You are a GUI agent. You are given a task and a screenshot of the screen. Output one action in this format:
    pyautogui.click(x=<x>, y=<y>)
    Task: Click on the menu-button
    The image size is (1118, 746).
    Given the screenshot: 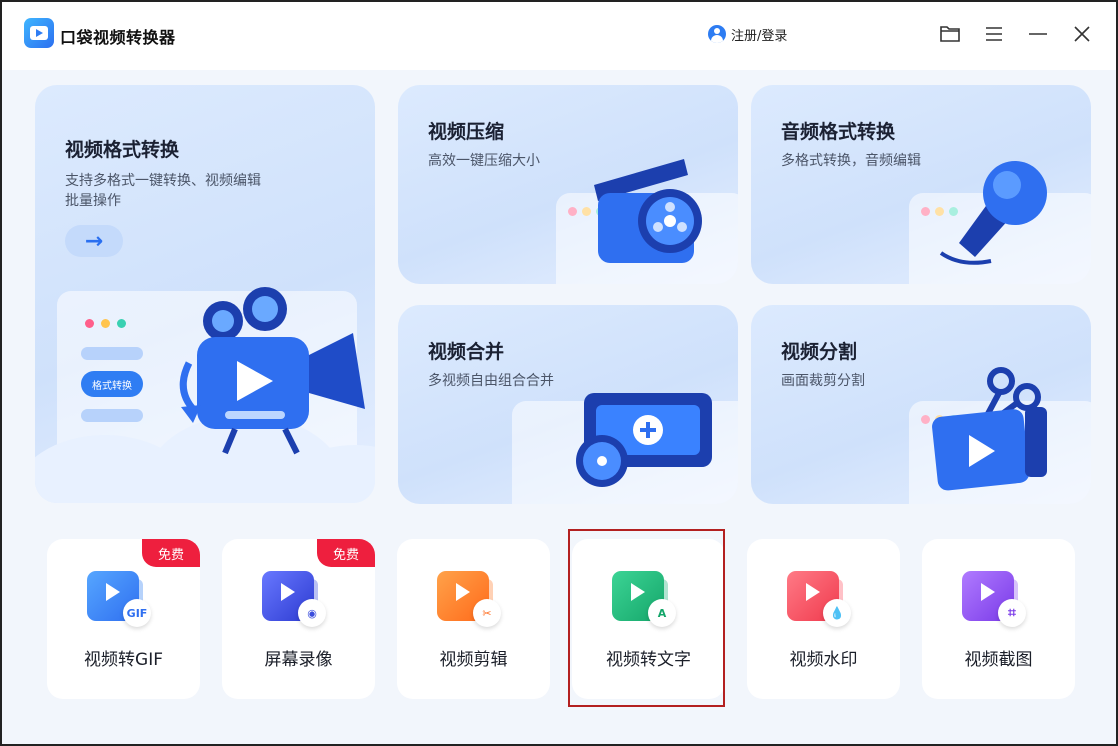 What is the action you would take?
    pyautogui.click(x=994, y=34)
    